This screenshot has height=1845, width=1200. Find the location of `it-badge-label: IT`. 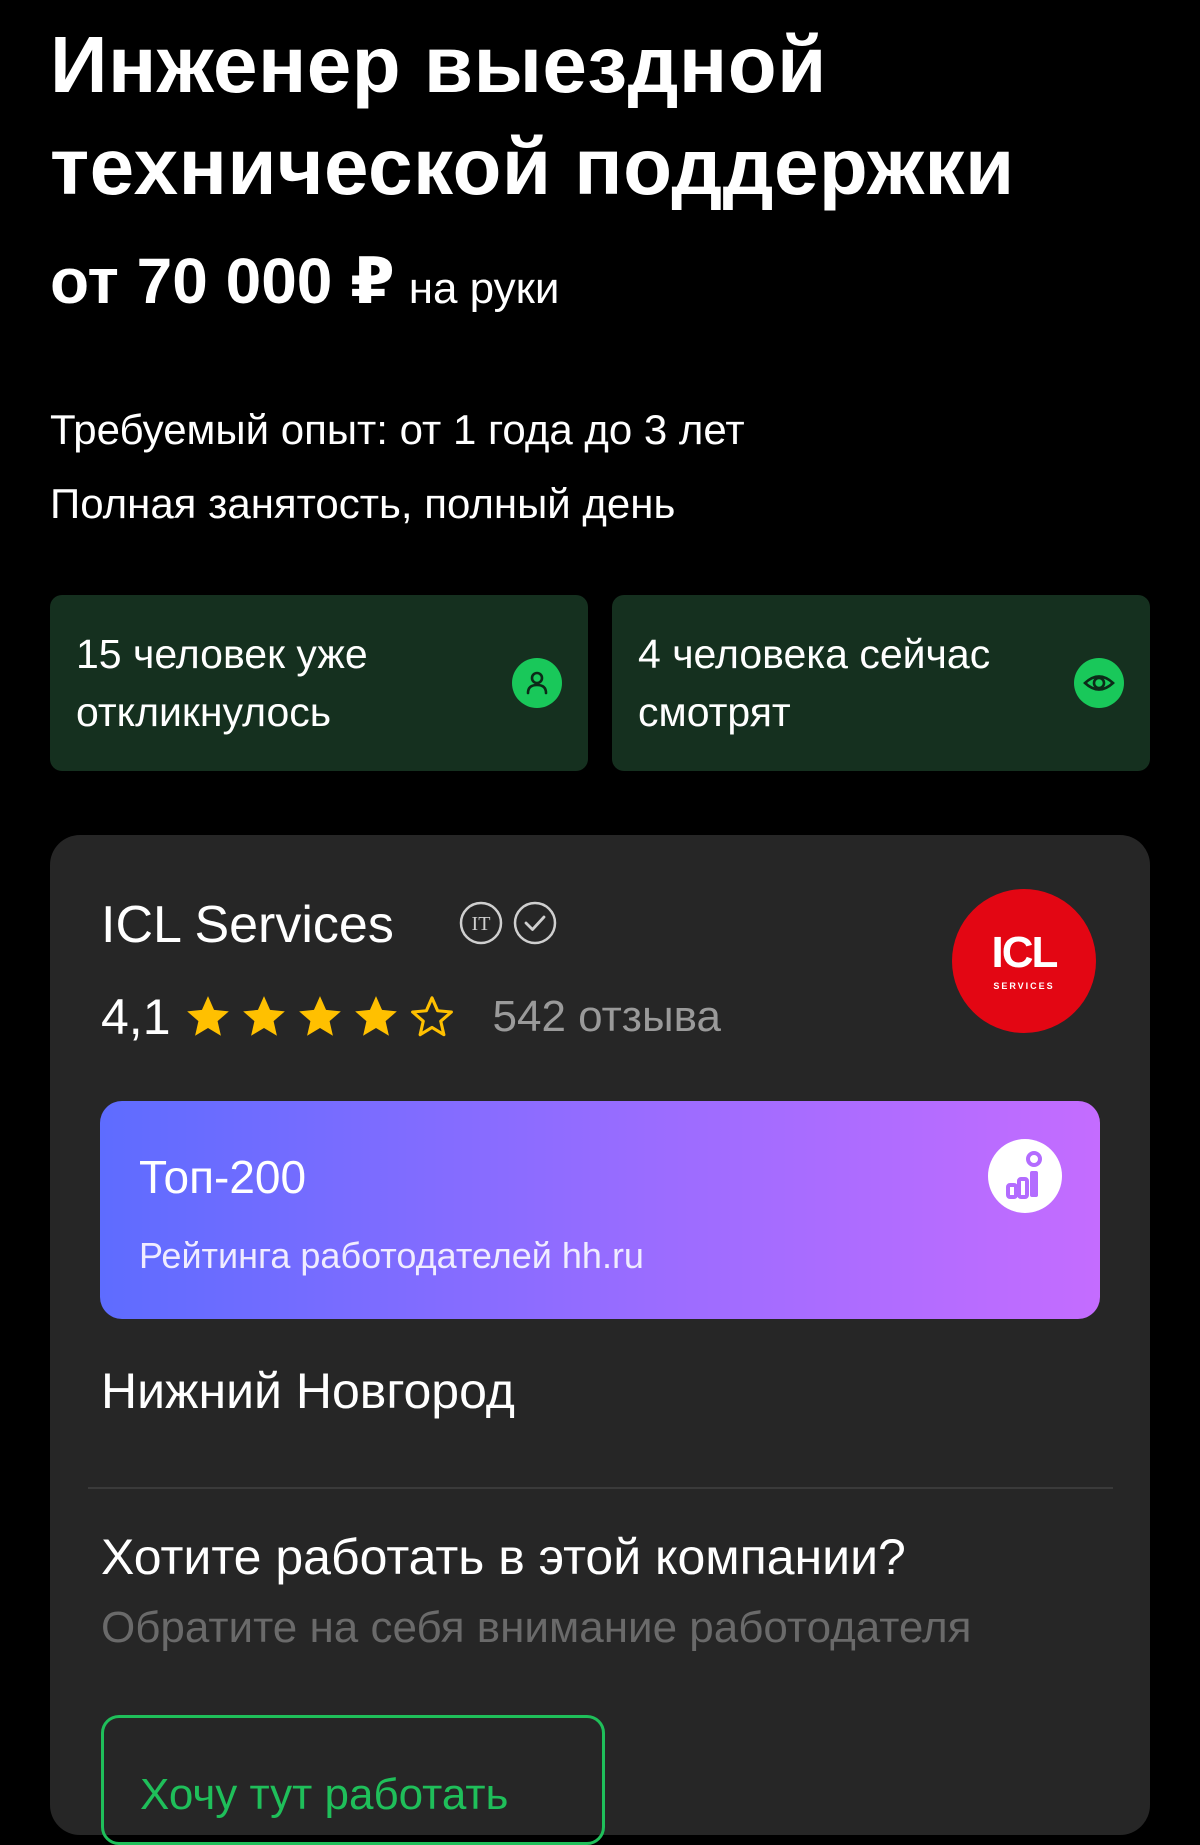

it-badge-label: IT is located at coordinates (481, 924).